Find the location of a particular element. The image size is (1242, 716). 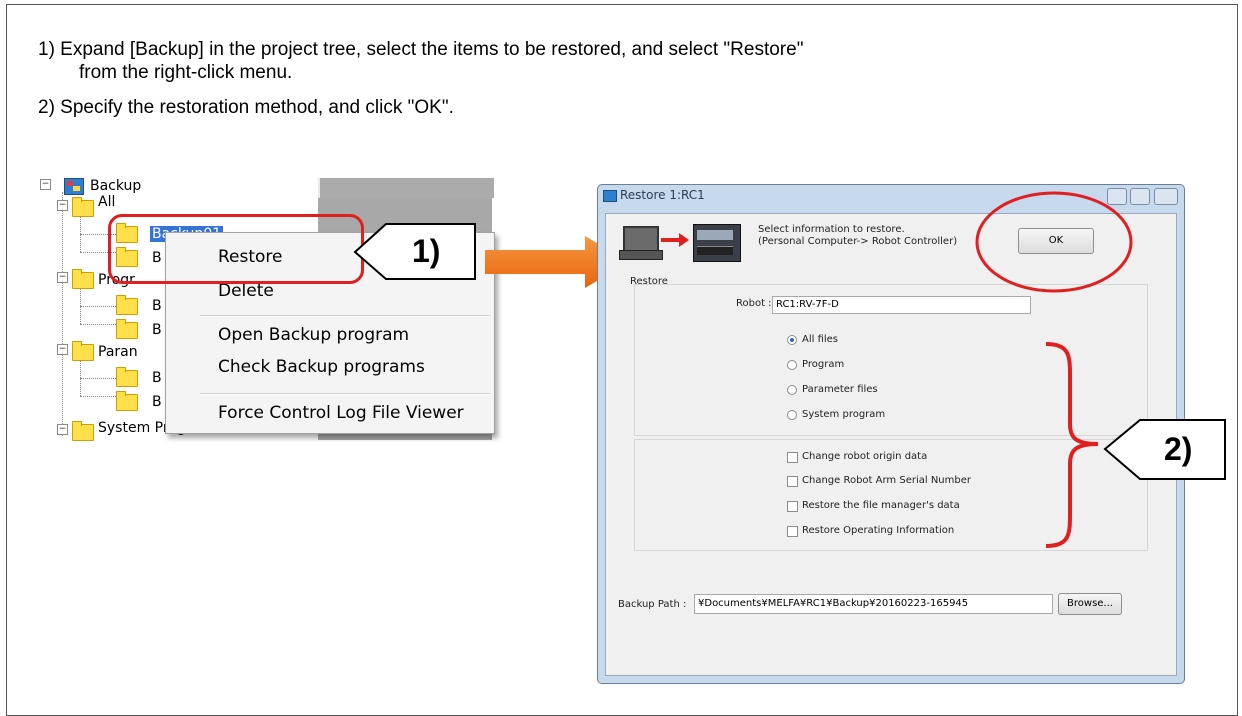

checkbox-restore-file-manager is located at coordinates (792, 506).